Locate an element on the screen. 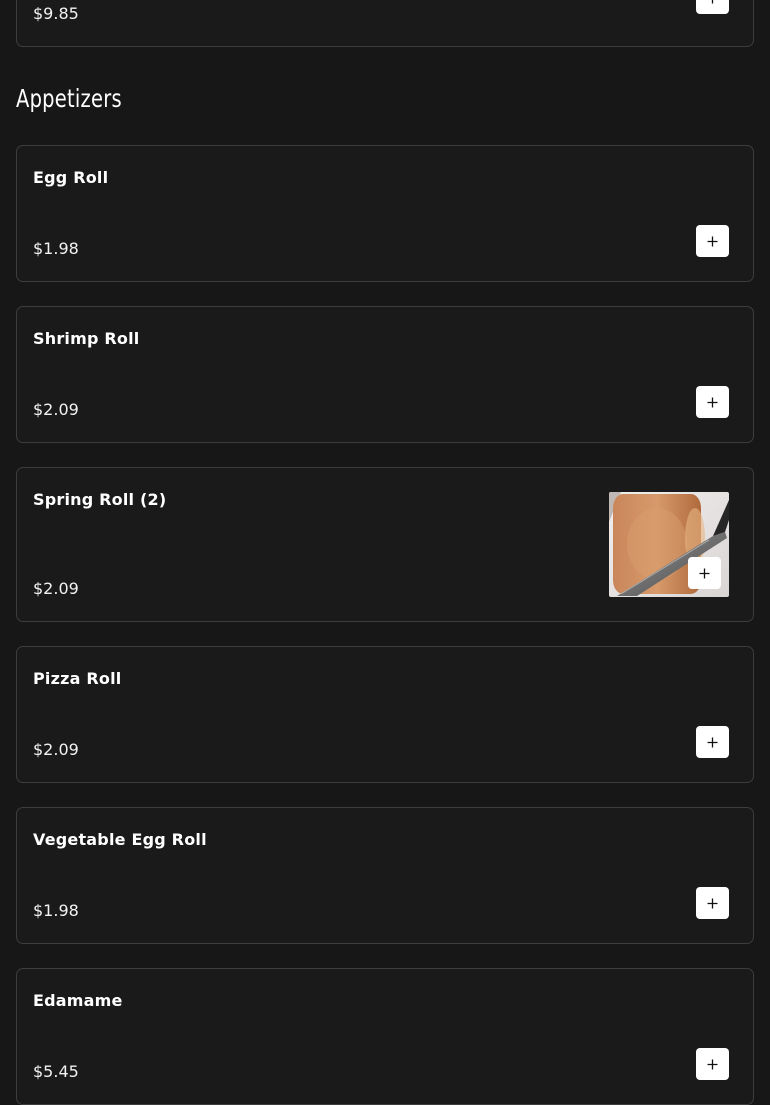 This screenshot has width=770, height=1105. menu-item-card: Shrimp Roll $2.09 is located at coordinates (385, 374).